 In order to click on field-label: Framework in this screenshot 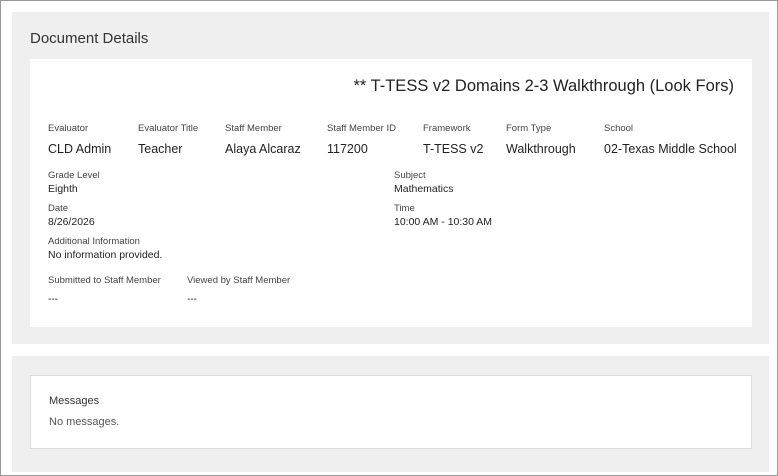, I will do `click(447, 128)`.